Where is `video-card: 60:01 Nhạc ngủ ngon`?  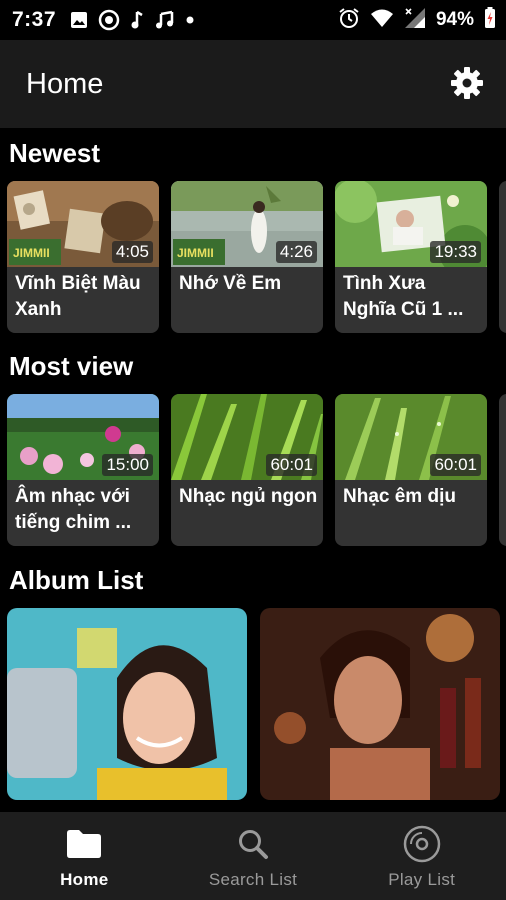
video-card: 60:01 Nhạc ngủ ngon is located at coordinates (247, 470).